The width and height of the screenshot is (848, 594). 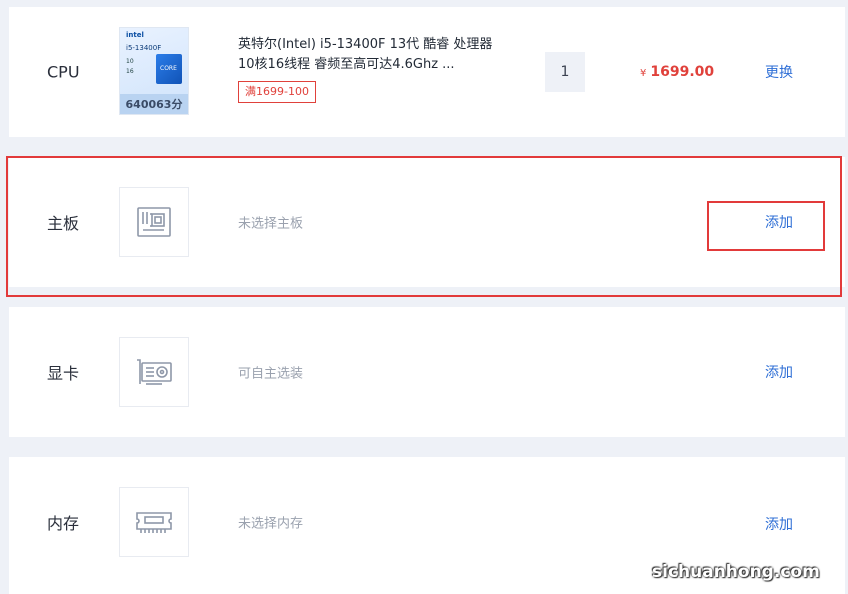 I want to click on cpu-chip-label: CORE, so click(x=168, y=68).